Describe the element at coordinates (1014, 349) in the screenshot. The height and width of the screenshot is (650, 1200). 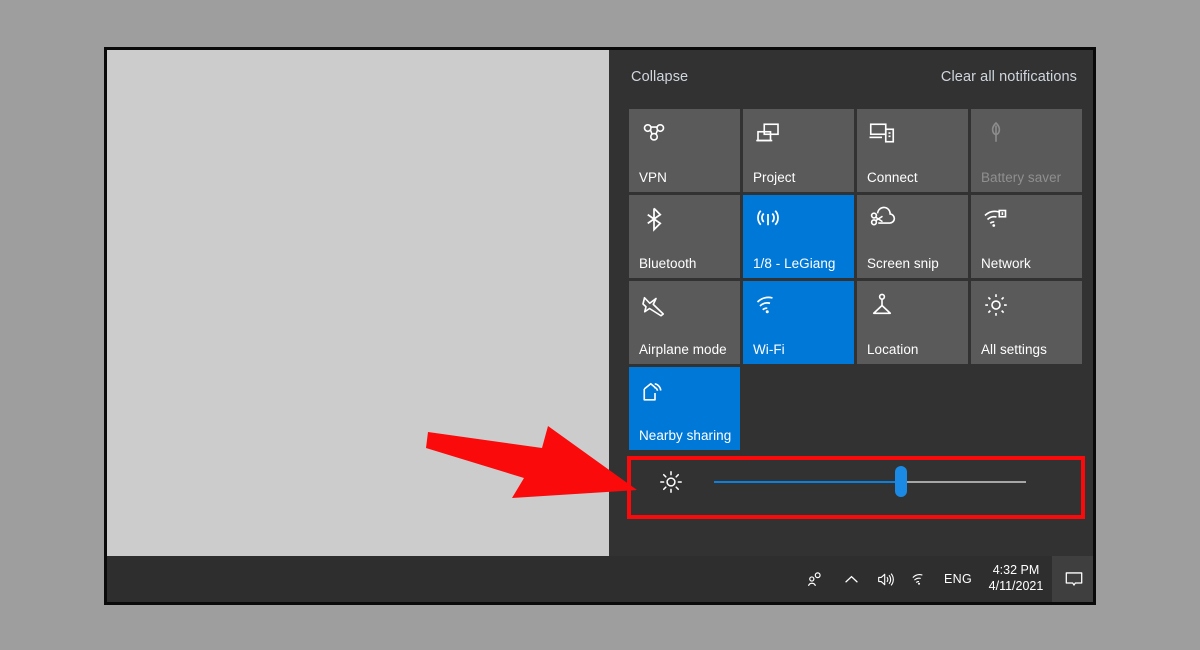
I see `quick-action-label: All settings` at that location.